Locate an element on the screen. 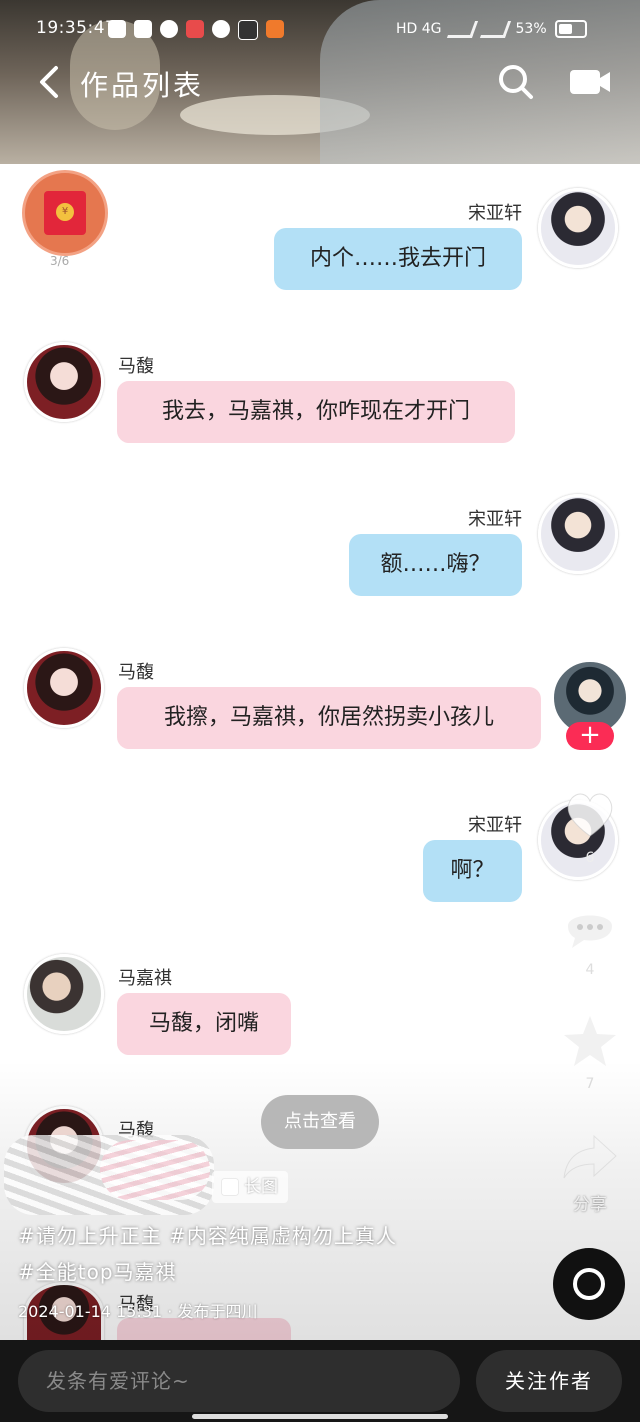 This screenshot has height=1422, width=640. message-notification-icon is located at coordinates (143, 29).